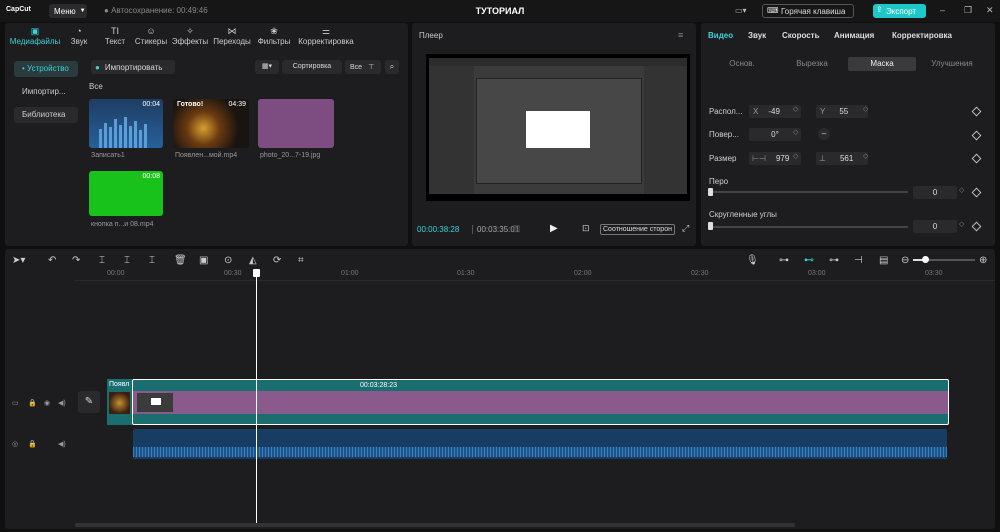 The width and height of the screenshot is (1000, 532). What do you see at coordinates (922, 35) in the screenshot?
I see `props-tab-adjust: Корректировка` at bounding box center [922, 35].